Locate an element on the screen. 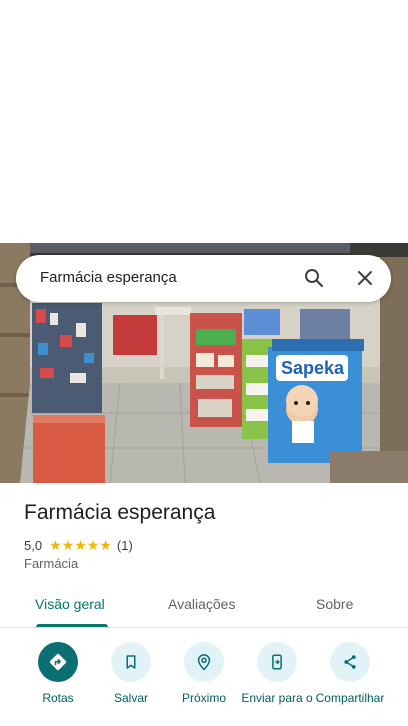 The image size is (408, 726). tab-bar: Visão geral Avaliações Sobre is located at coordinates (204, 606).